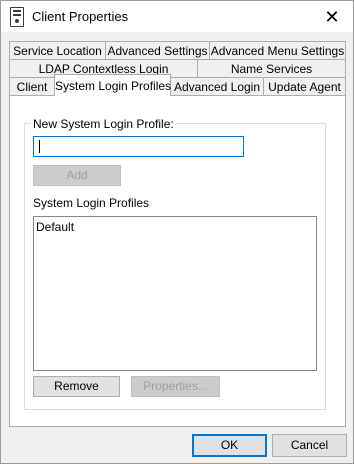 This screenshot has width=354, height=464. What do you see at coordinates (277, 50) in the screenshot?
I see `tab-advanced-menu-settings: Advanced Menu Settings` at bounding box center [277, 50].